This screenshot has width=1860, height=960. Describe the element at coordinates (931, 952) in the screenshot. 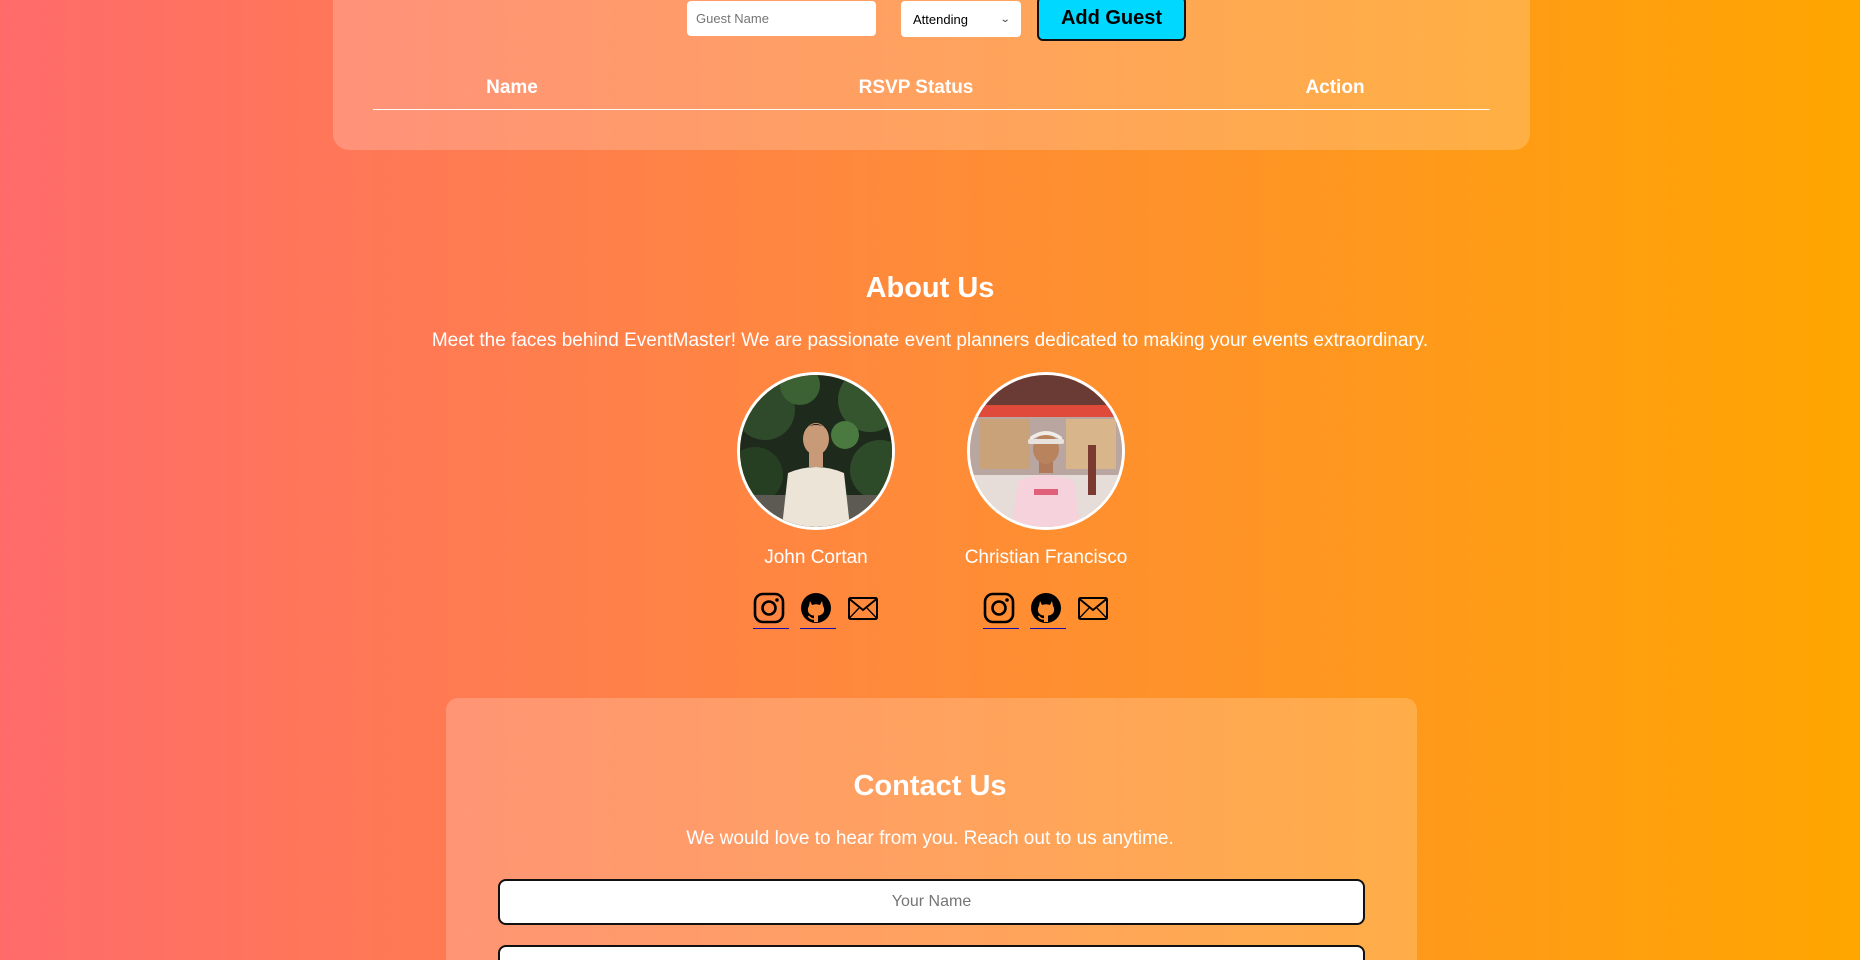

I see `contact-email-field` at that location.